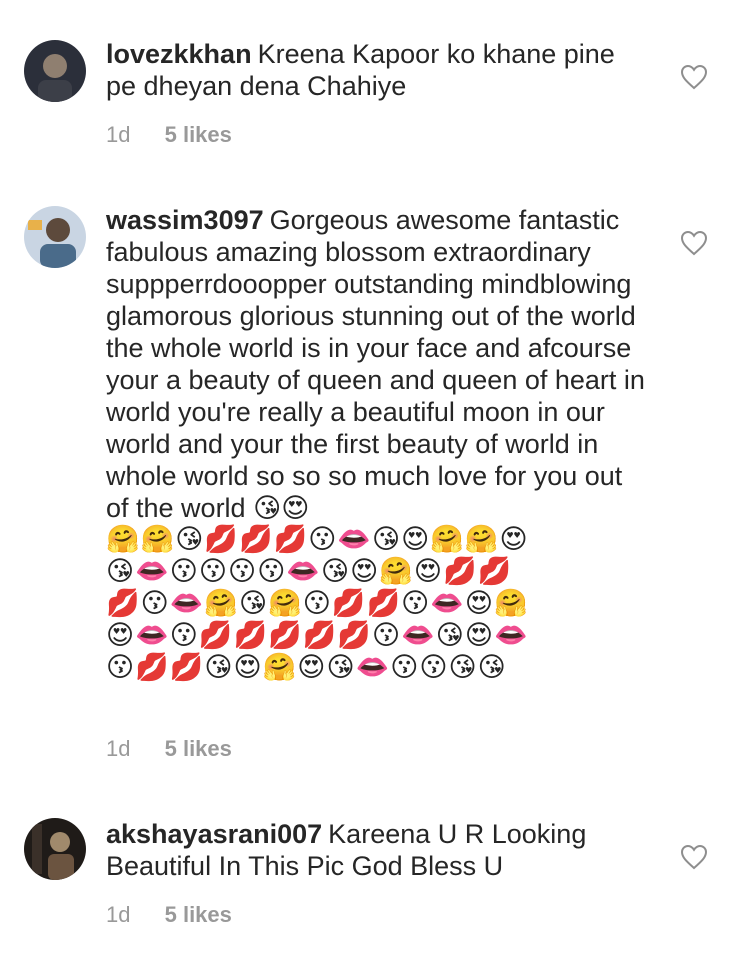 The image size is (750, 976). Describe the element at coordinates (317, 635) in the screenshot. I see `emoji-row: 😍👄😗💋💋💋💋💋😗👄😘😍👄` at that location.